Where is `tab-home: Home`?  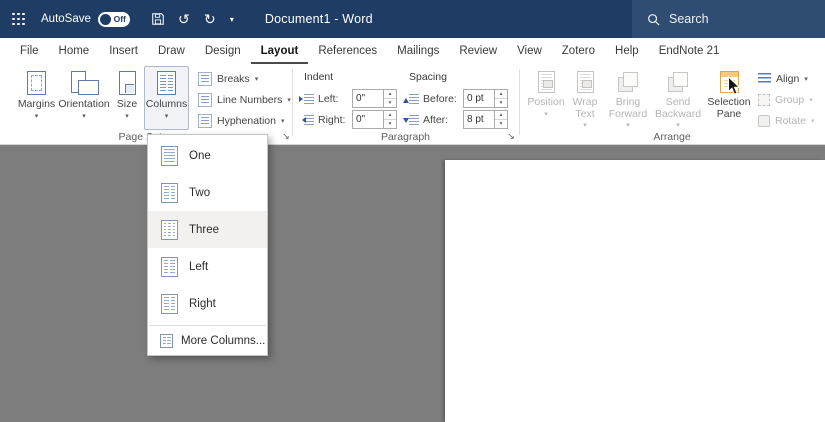
tab-home: Home is located at coordinates (74, 51).